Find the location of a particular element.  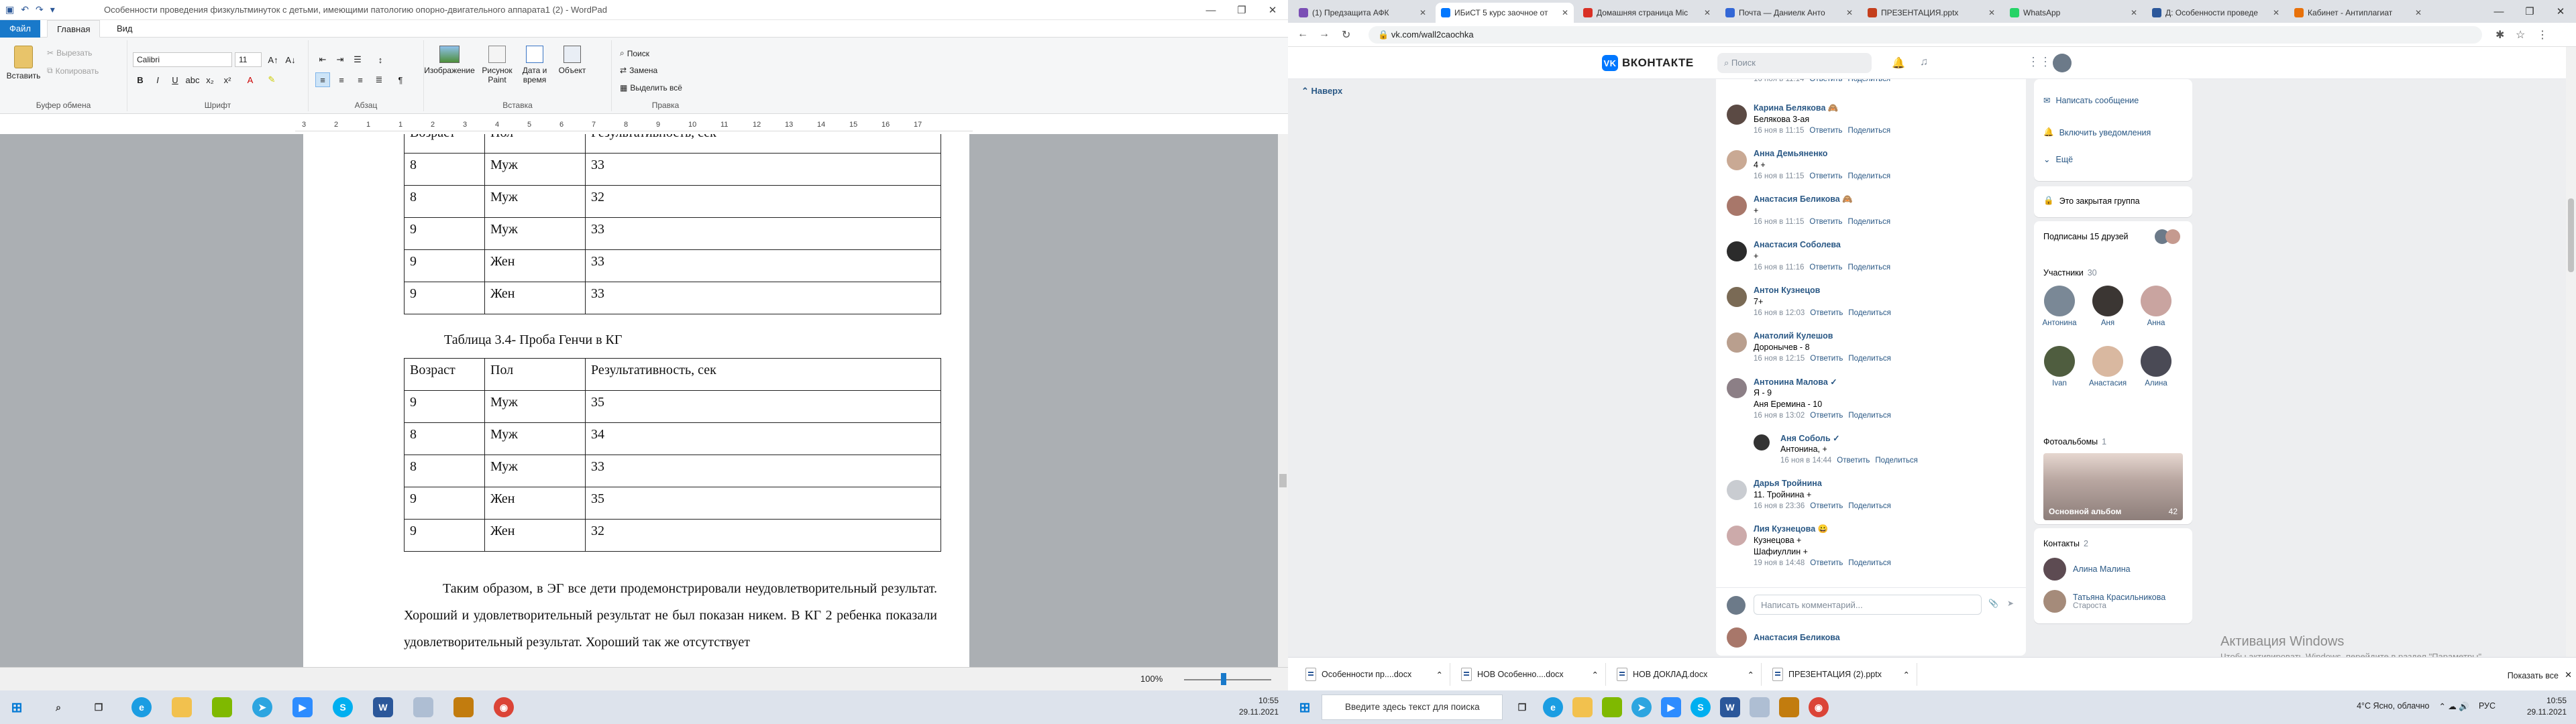

forward-icon: → is located at coordinates (1324, 34).